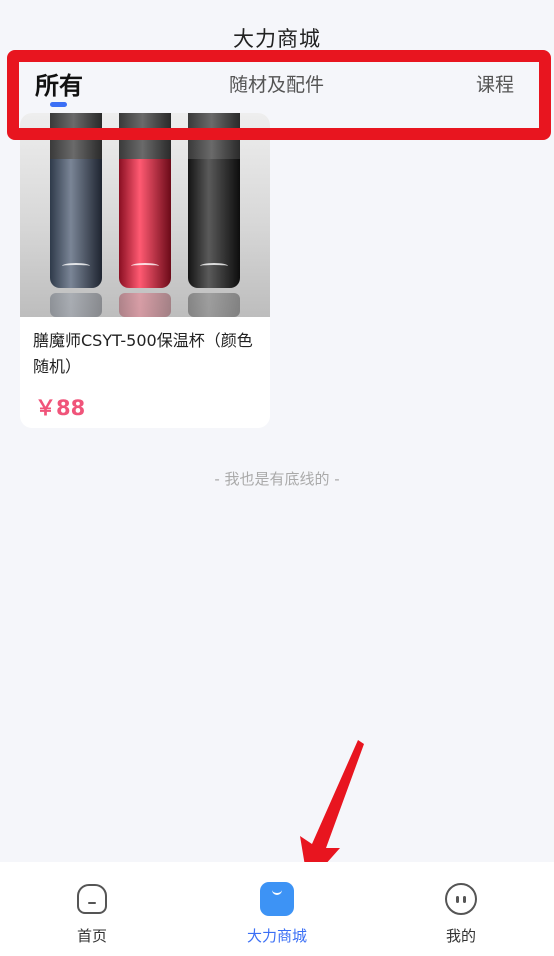  I want to click on product-price: ￥88, so click(60, 408).